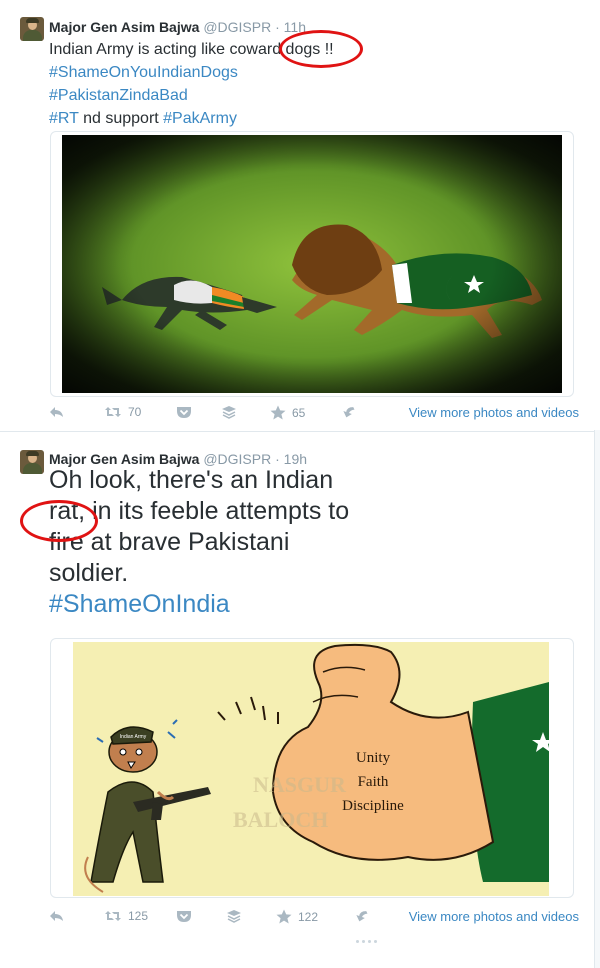 This screenshot has width=600, height=968. What do you see at coordinates (373, 806) in the screenshot?
I see `arm-text-line: Discipline` at bounding box center [373, 806].